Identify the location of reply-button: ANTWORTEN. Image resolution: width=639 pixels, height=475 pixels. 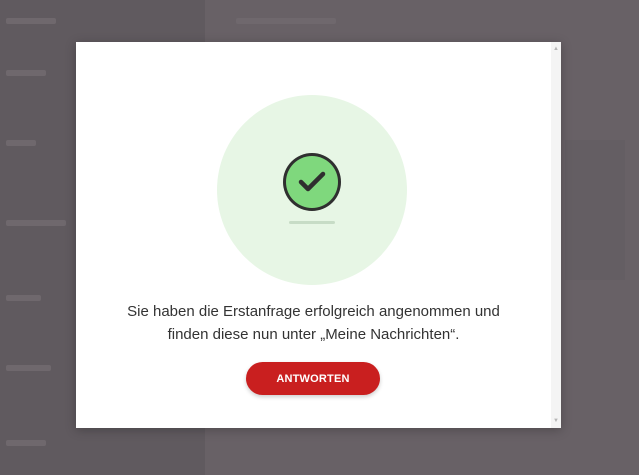
(313, 378).